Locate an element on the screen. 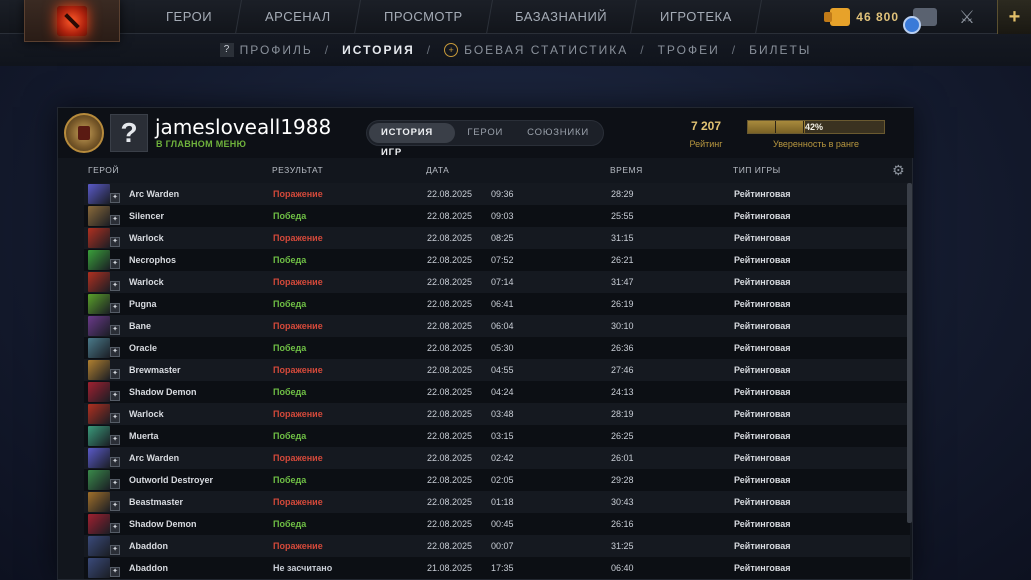 This screenshot has height=580, width=1031. hero-name: Pugna is located at coordinates (143, 304).